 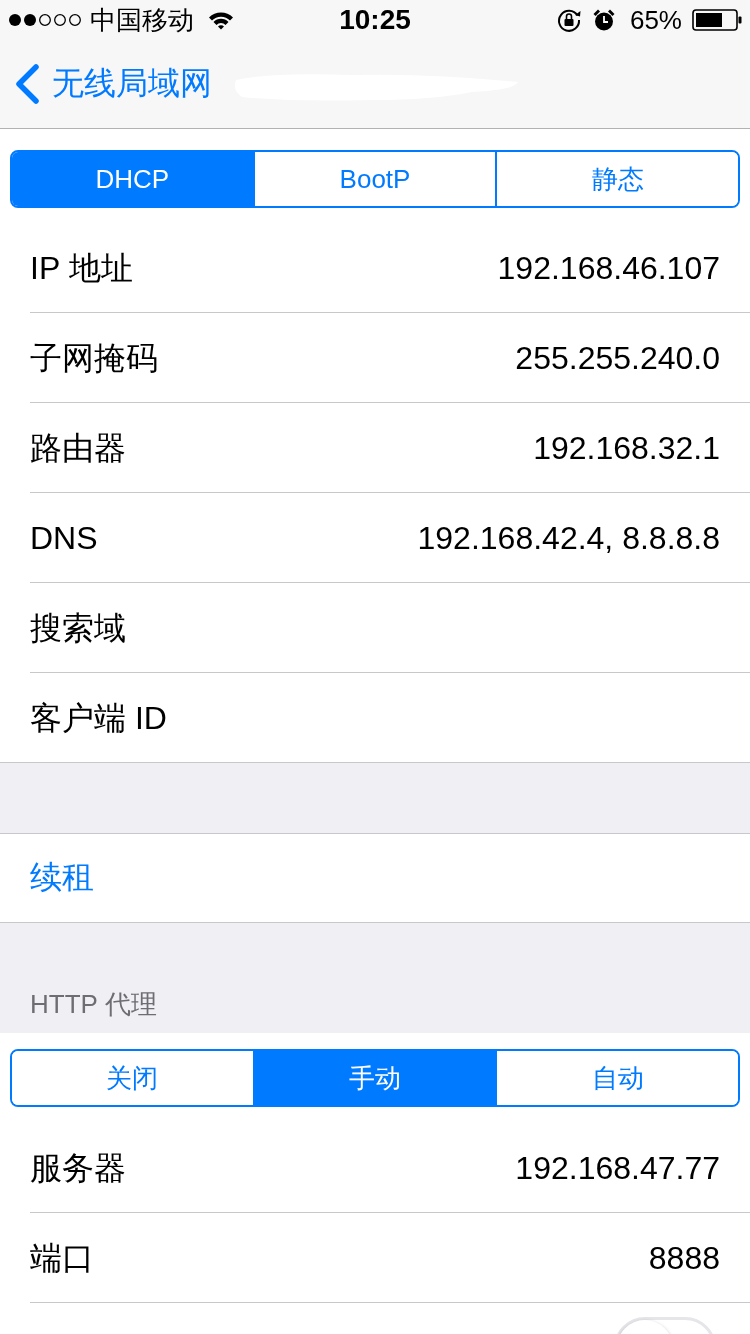 I want to click on field-value: 8888, so click(x=684, y=1257).